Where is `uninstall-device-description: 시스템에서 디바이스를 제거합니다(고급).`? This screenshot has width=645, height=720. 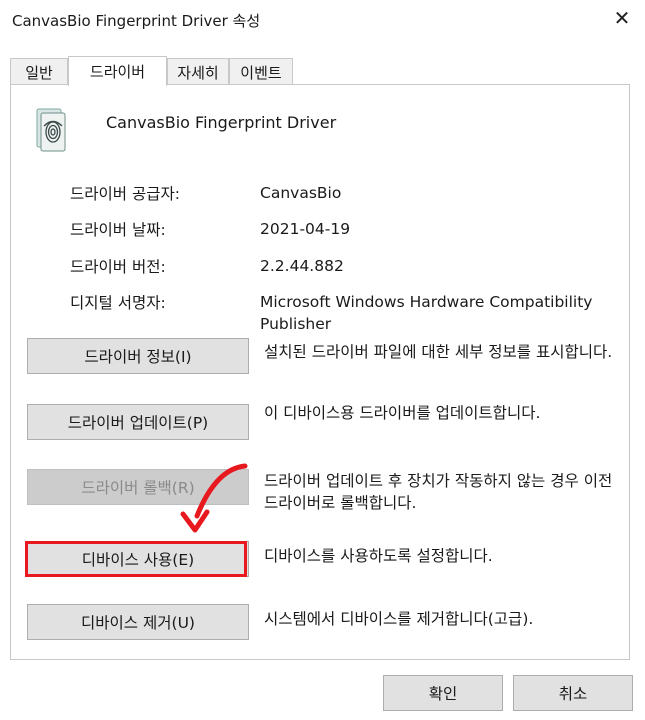 uninstall-device-description: 시스템에서 디바이스를 제거합니다(고급). is located at coordinates (399, 619).